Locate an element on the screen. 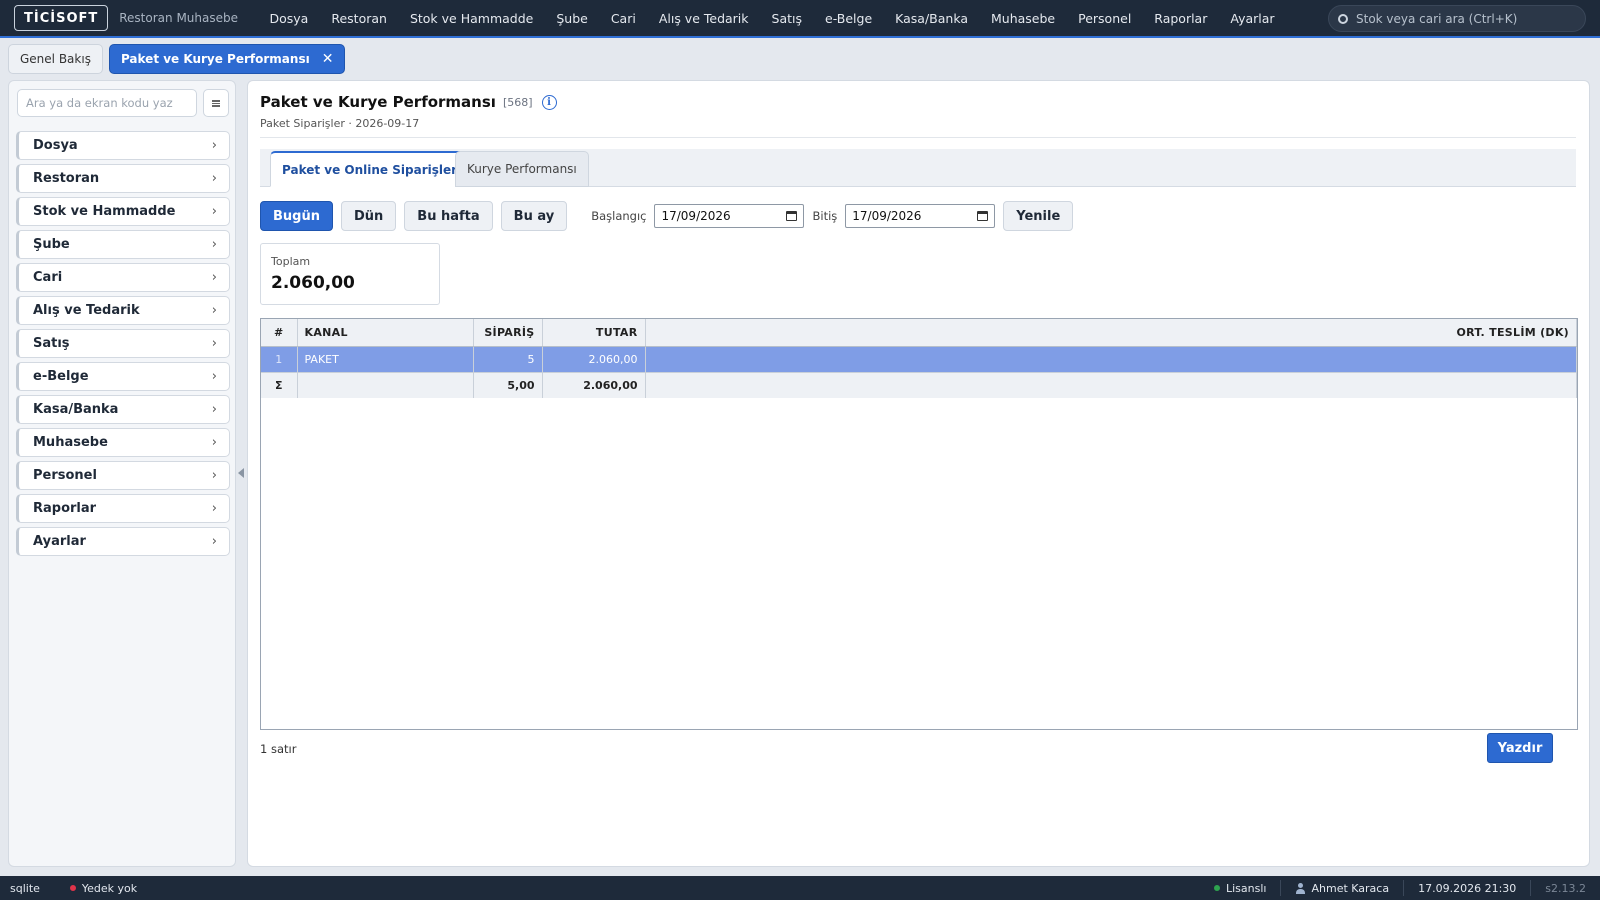  sidebar-search-input is located at coordinates (107, 103).